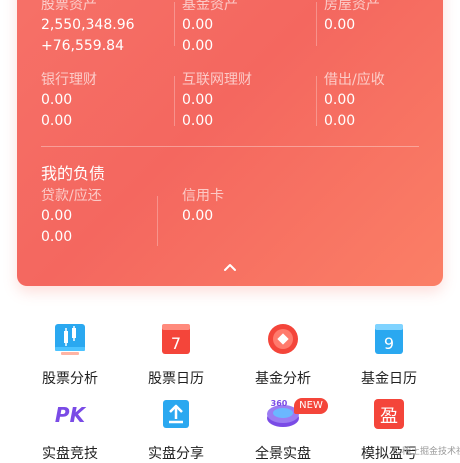  What do you see at coordinates (69, 80) in the screenshot?
I see `bank-wealth-label: 银行理财` at bounding box center [69, 80].